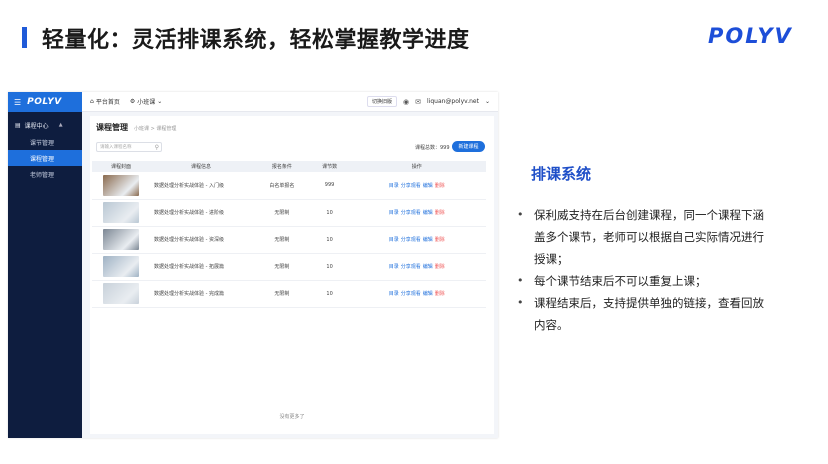  I want to click on slide-title: 轻量化：灵活排课系统，轻松掌握教学进度, so click(256, 40).